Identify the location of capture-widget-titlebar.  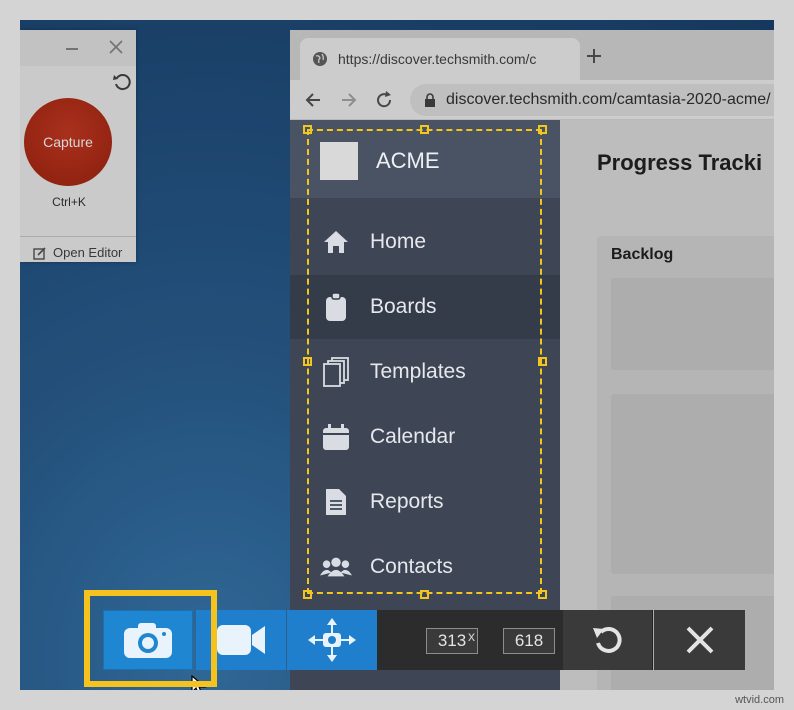
(78, 48).